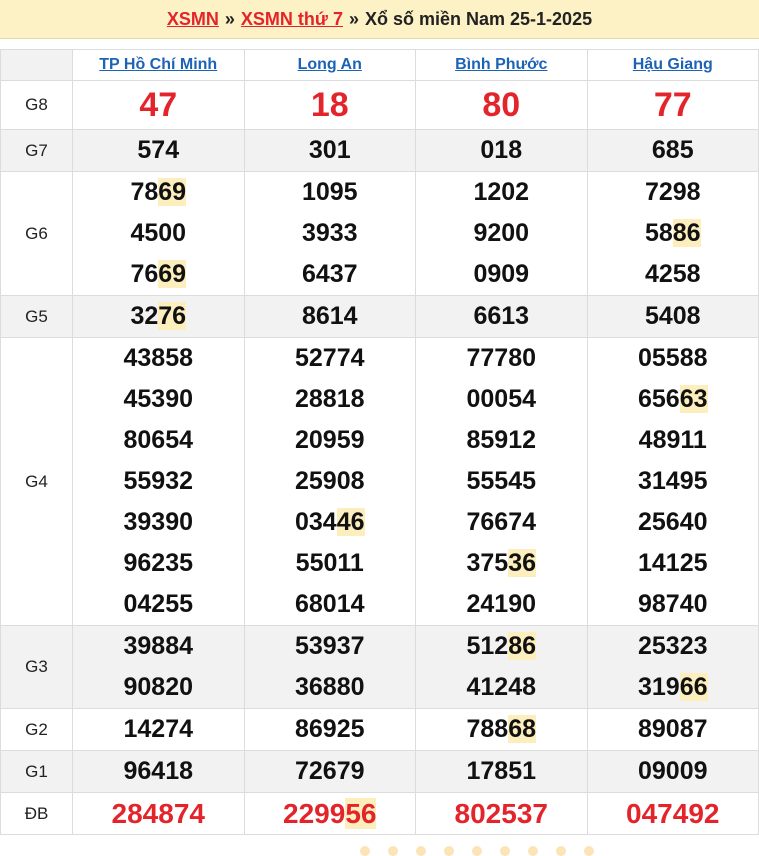 This screenshot has width=759, height=856. I want to click on prize-number: 301, so click(329, 150).